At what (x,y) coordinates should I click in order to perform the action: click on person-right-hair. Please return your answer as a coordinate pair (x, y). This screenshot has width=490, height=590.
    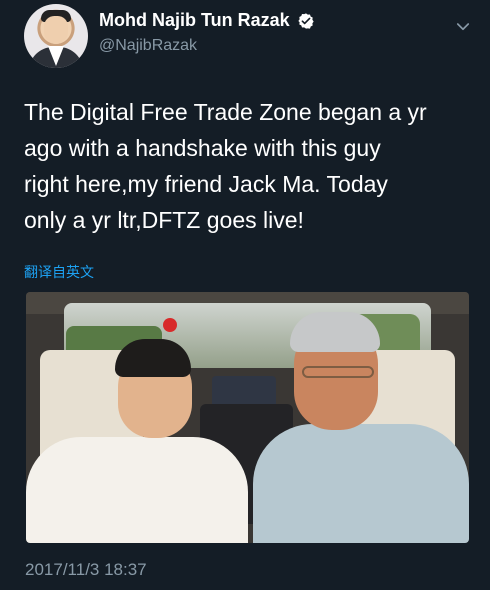
    Looking at the image, I should click on (335, 332).